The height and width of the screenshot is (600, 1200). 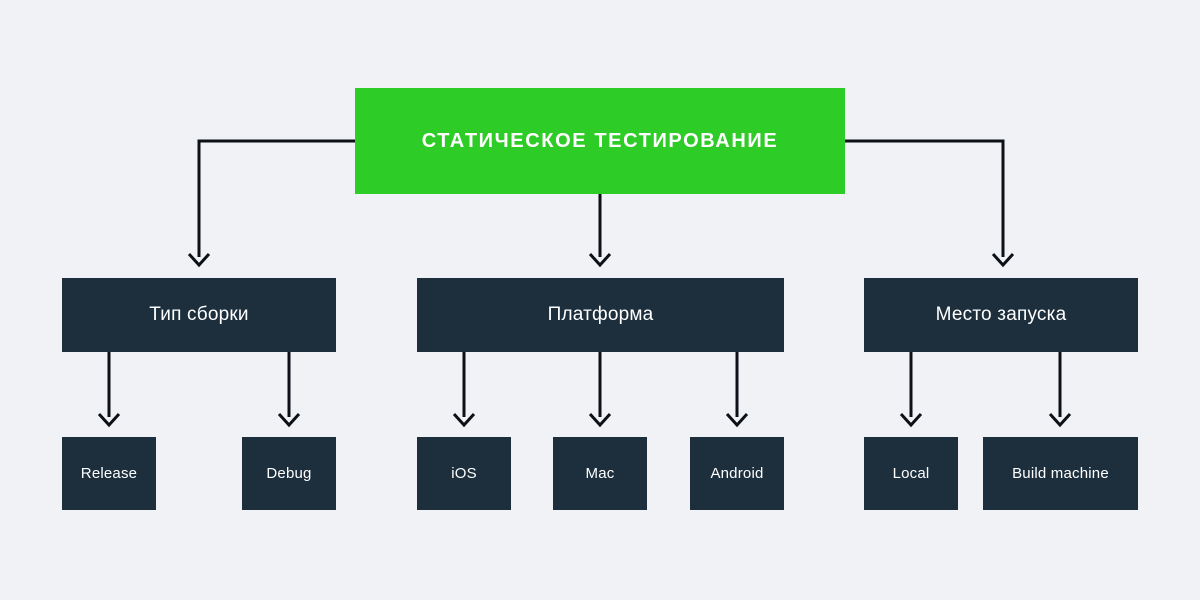 I want to click on node-leaf-ios-label: iOS, so click(x=464, y=473).